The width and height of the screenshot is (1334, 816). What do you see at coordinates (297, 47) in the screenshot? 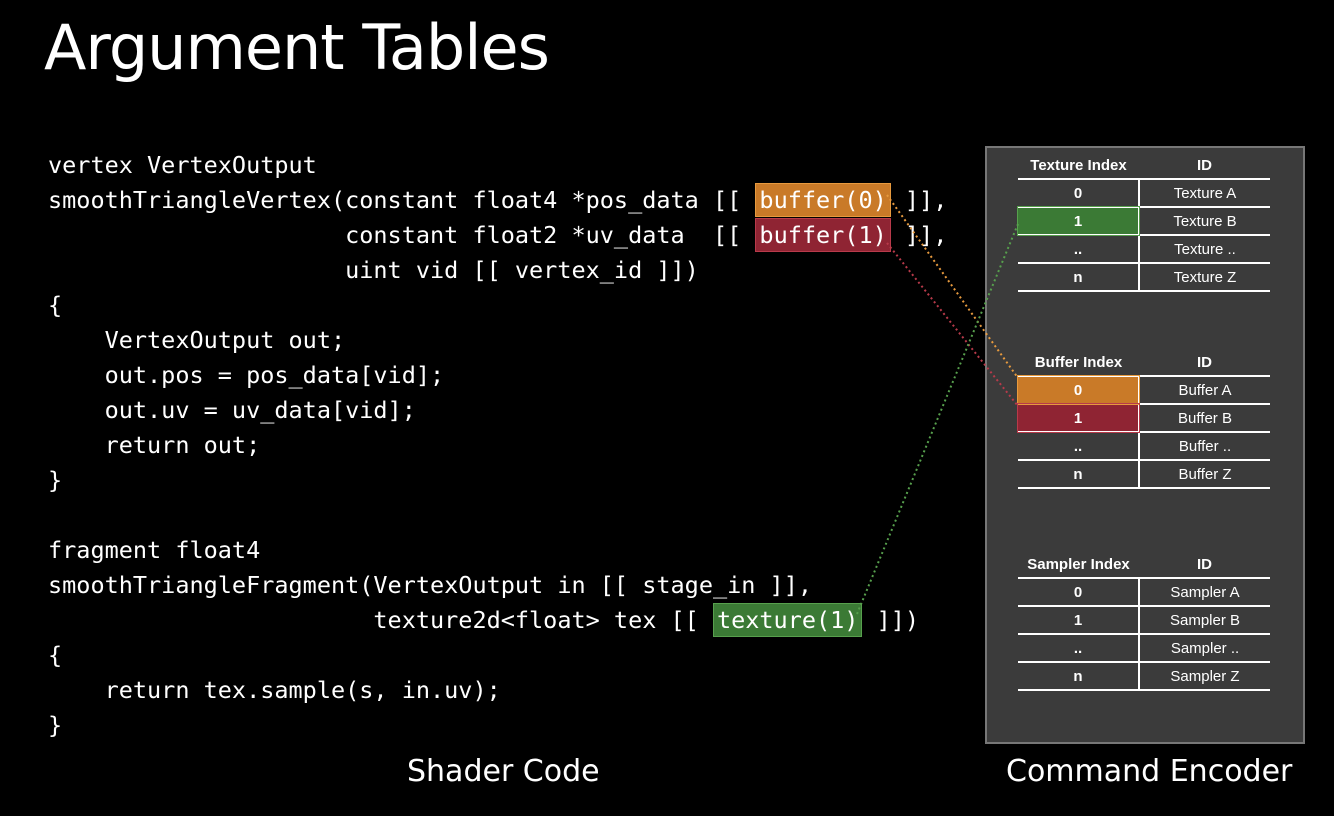
I see `slide-title: Argument Tables` at bounding box center [297, 47].